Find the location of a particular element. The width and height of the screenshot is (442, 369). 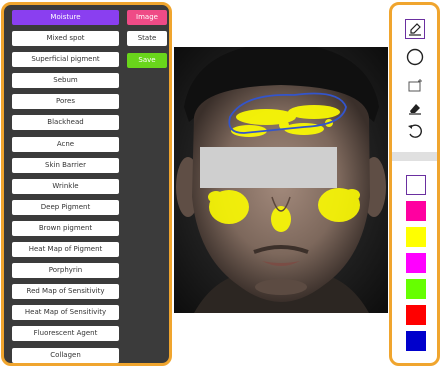

swatch-blue is located at coordinates (416, 341).